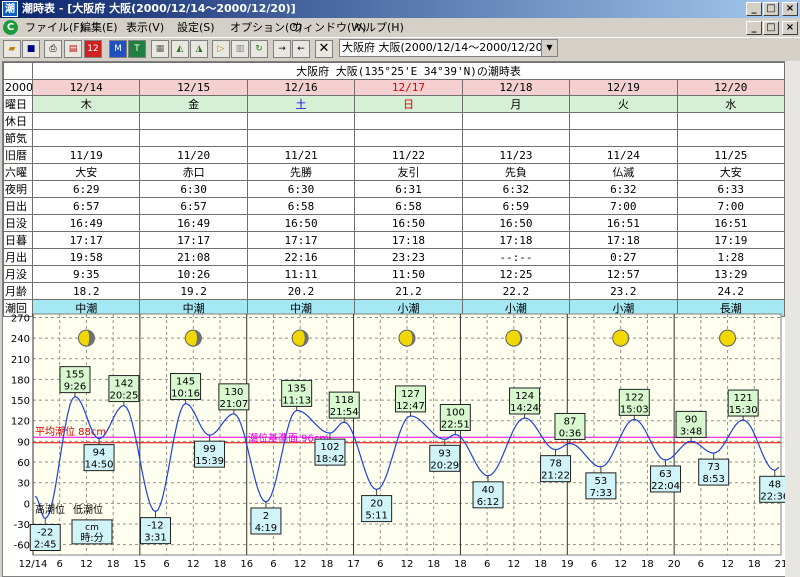  Describe the element at coordinates (728, 338) in the screenshot. I see `moon-disc` at that location.